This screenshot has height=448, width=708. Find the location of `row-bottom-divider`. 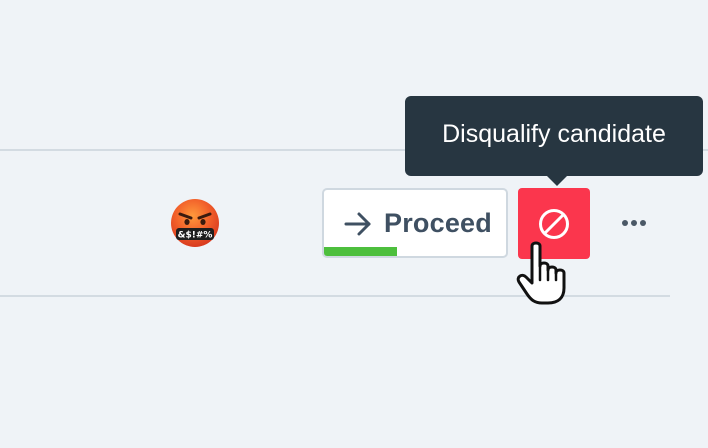

row-bottom-divider is located at coordinates (335, 296).